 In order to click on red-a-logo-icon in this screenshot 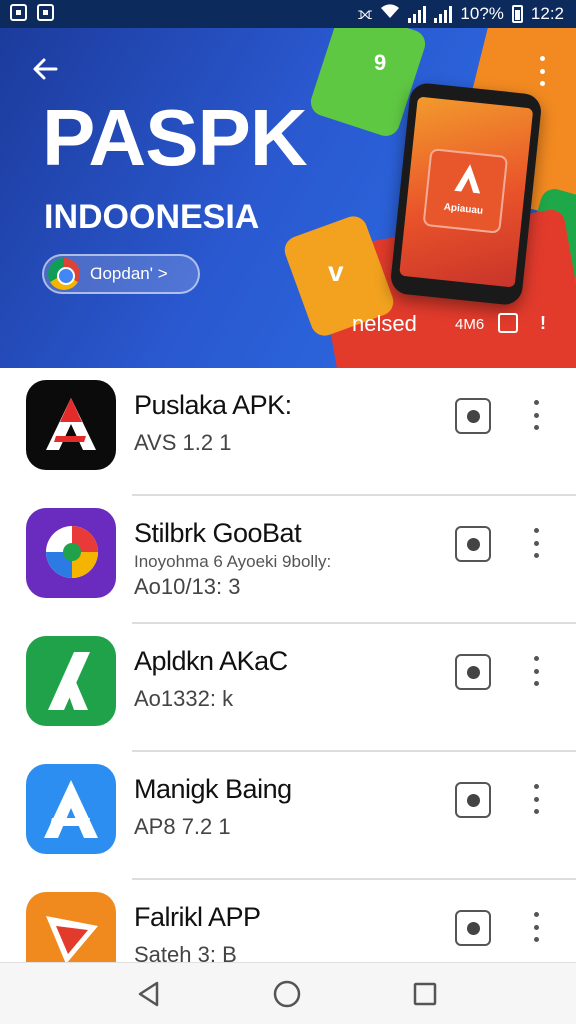, I will do `click(71, 425)`.